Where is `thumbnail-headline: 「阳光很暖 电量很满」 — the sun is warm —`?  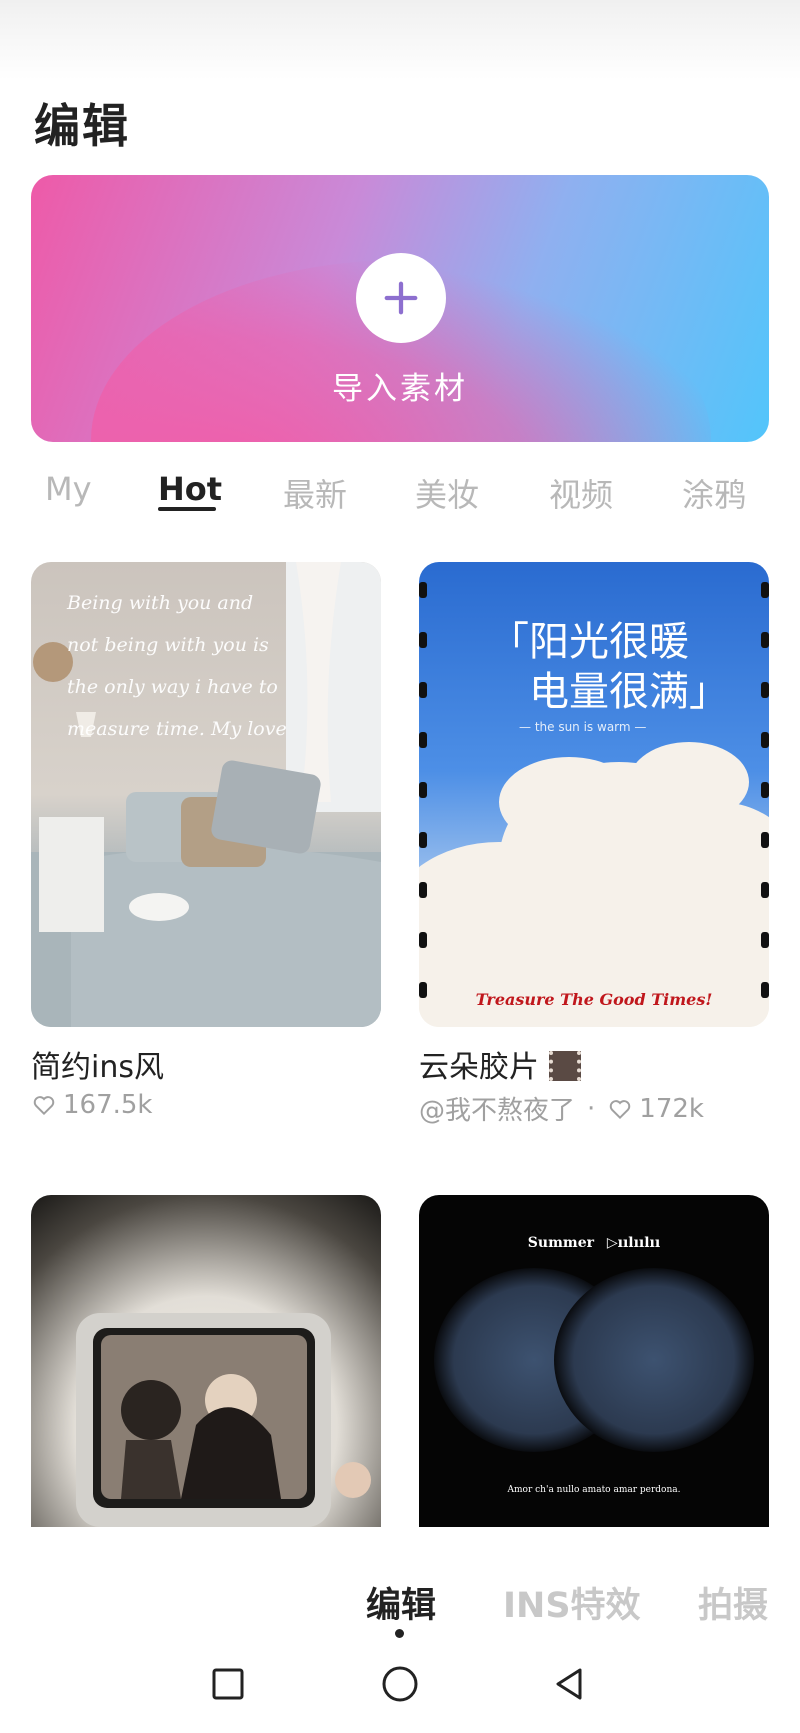
thumbnail-headline: 「阳光很暖 电量很满」 — the sun is warm — is located at coordinates (609, 677).